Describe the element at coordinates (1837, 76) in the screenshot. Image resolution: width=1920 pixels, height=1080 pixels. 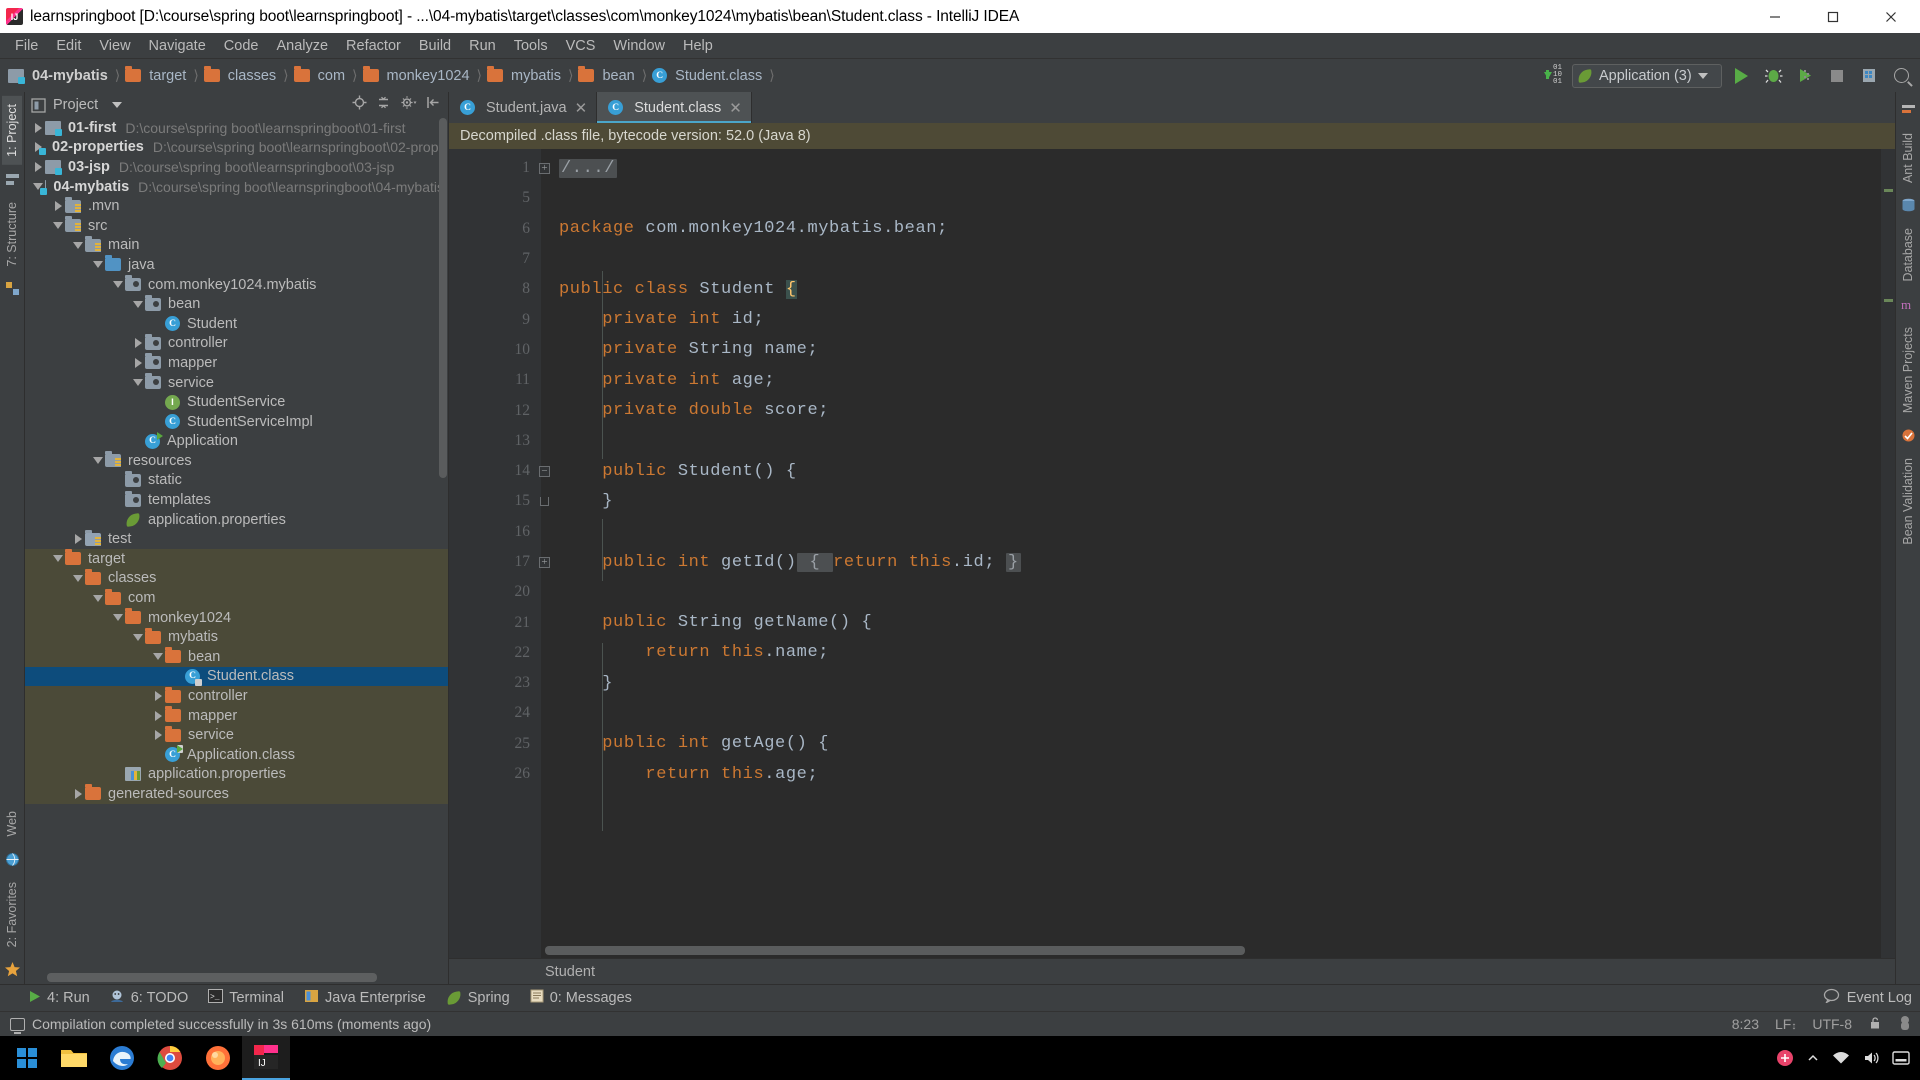
I see `stop-button` at that location.